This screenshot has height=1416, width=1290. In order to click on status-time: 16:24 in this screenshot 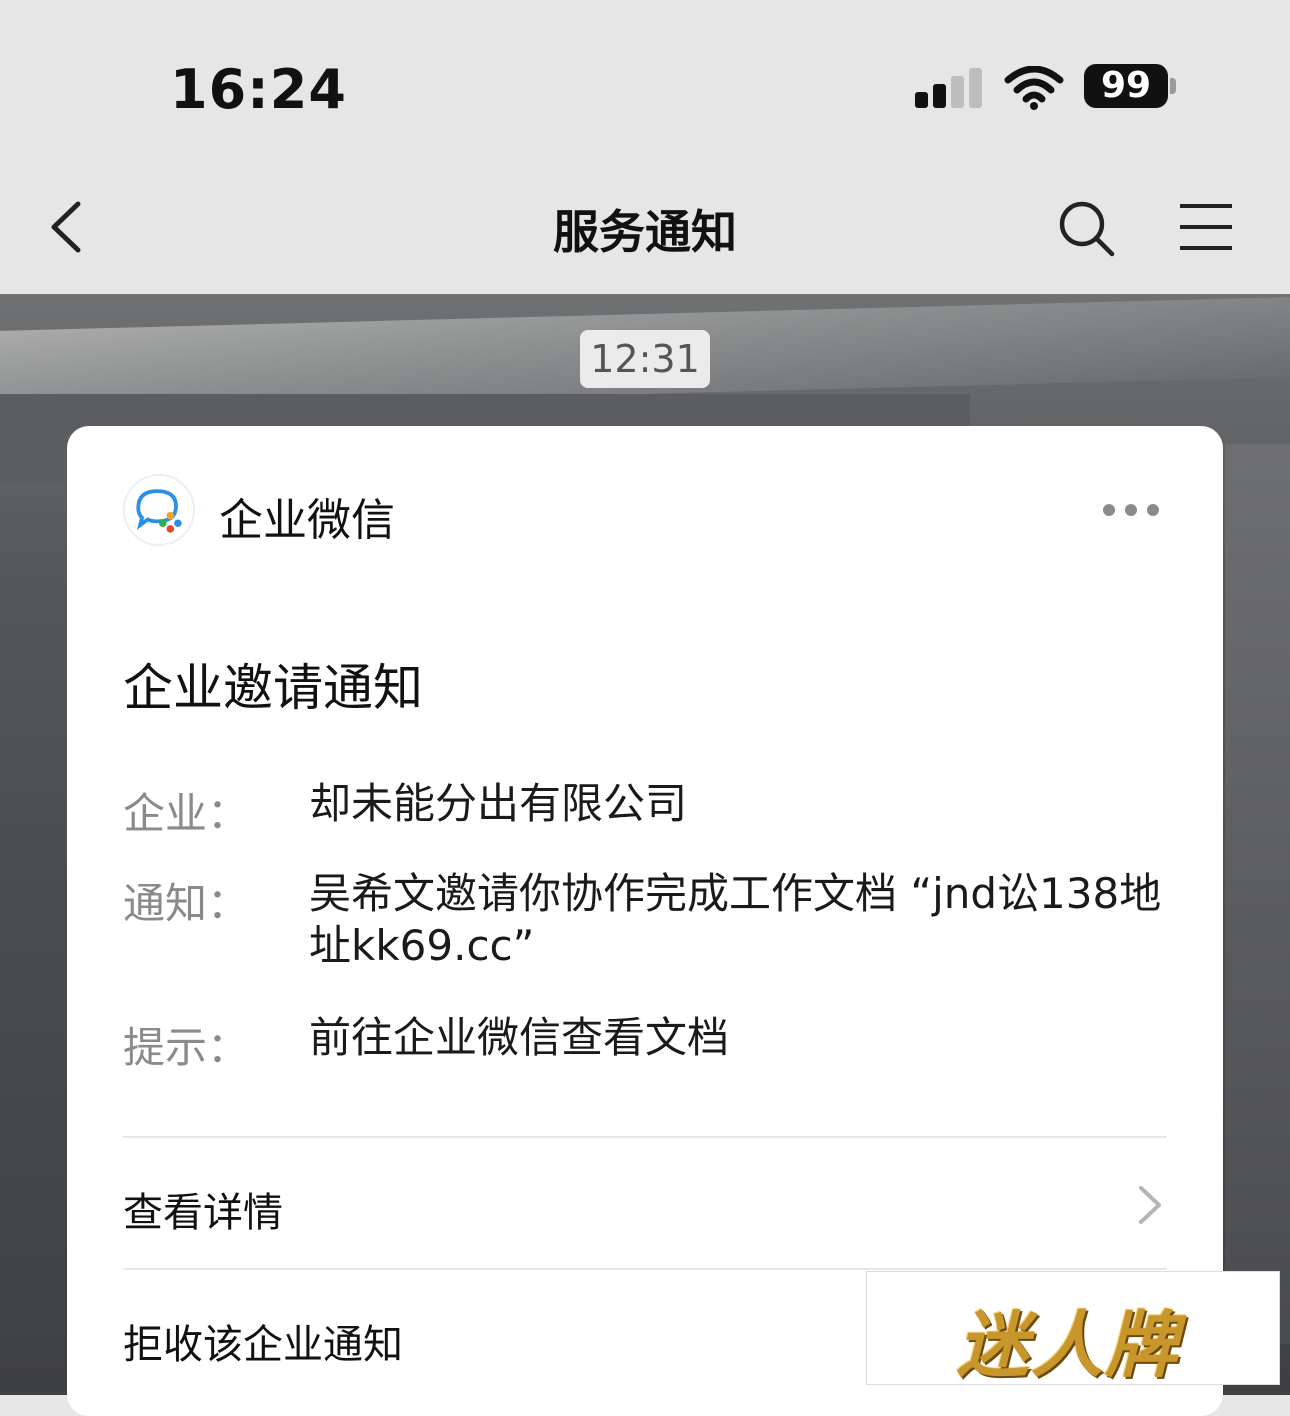, I will do `click(258, 89)`.